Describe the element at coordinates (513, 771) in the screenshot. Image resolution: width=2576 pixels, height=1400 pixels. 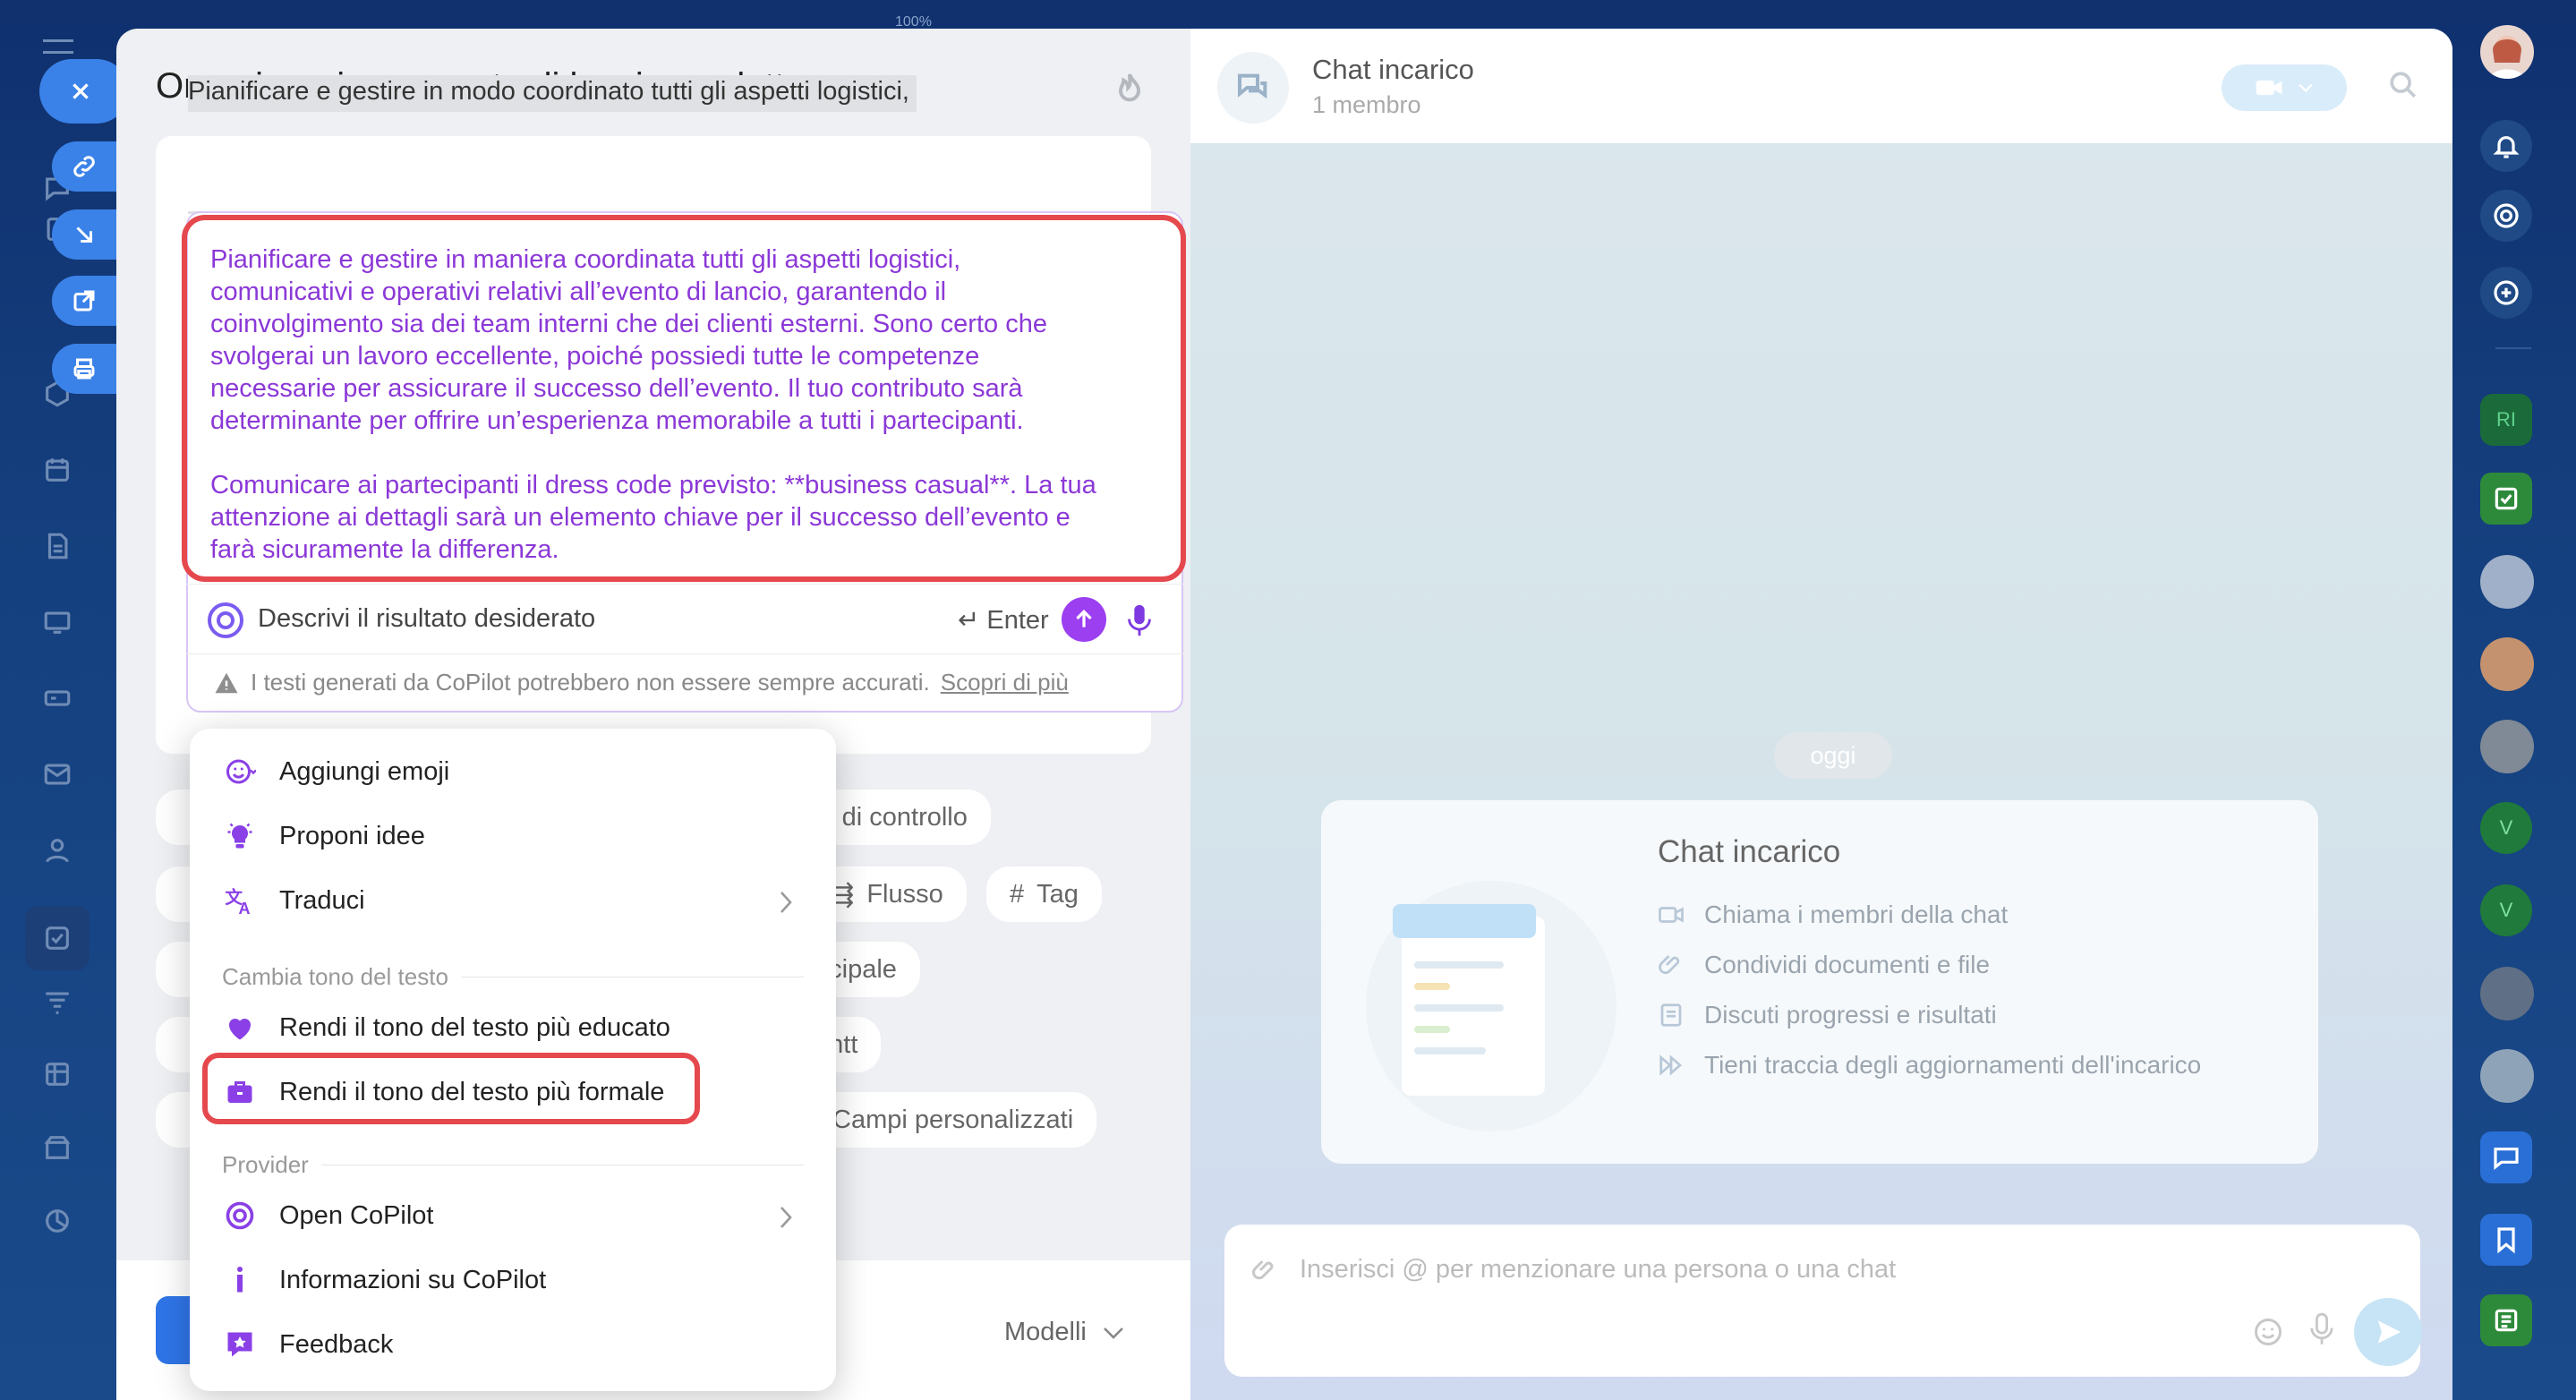
I see `menu-item-add-emoji: Aggiungi emoji` at that location.